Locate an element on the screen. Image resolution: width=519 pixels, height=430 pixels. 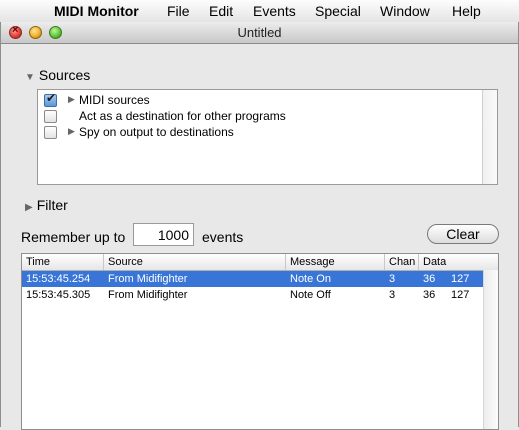
source-item-label: MIDI sources is located at coordinates (114, 100).